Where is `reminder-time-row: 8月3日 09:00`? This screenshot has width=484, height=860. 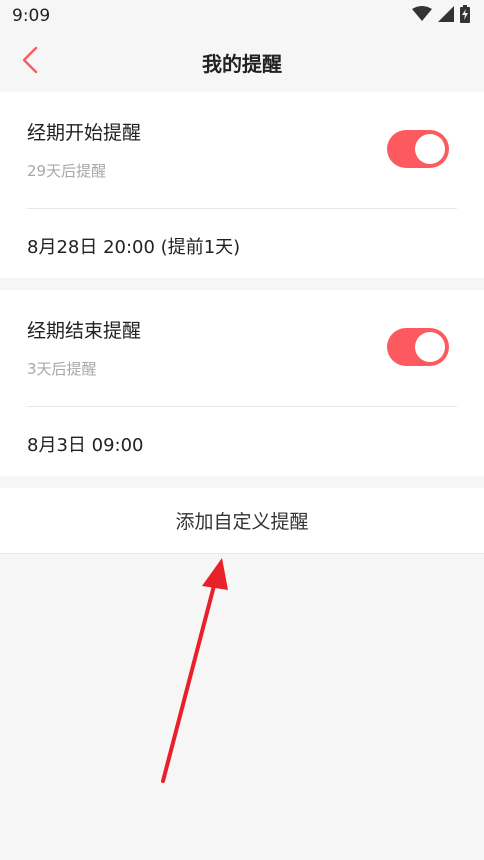
reminder-time-row: 8月3日 09:00 is located at coordinates (242, 441).